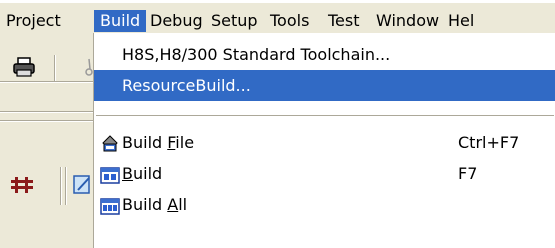 Image resolution: width=555 pixels, height=248 pixels. I want to click on menu-test: Test, so click(344, 21).